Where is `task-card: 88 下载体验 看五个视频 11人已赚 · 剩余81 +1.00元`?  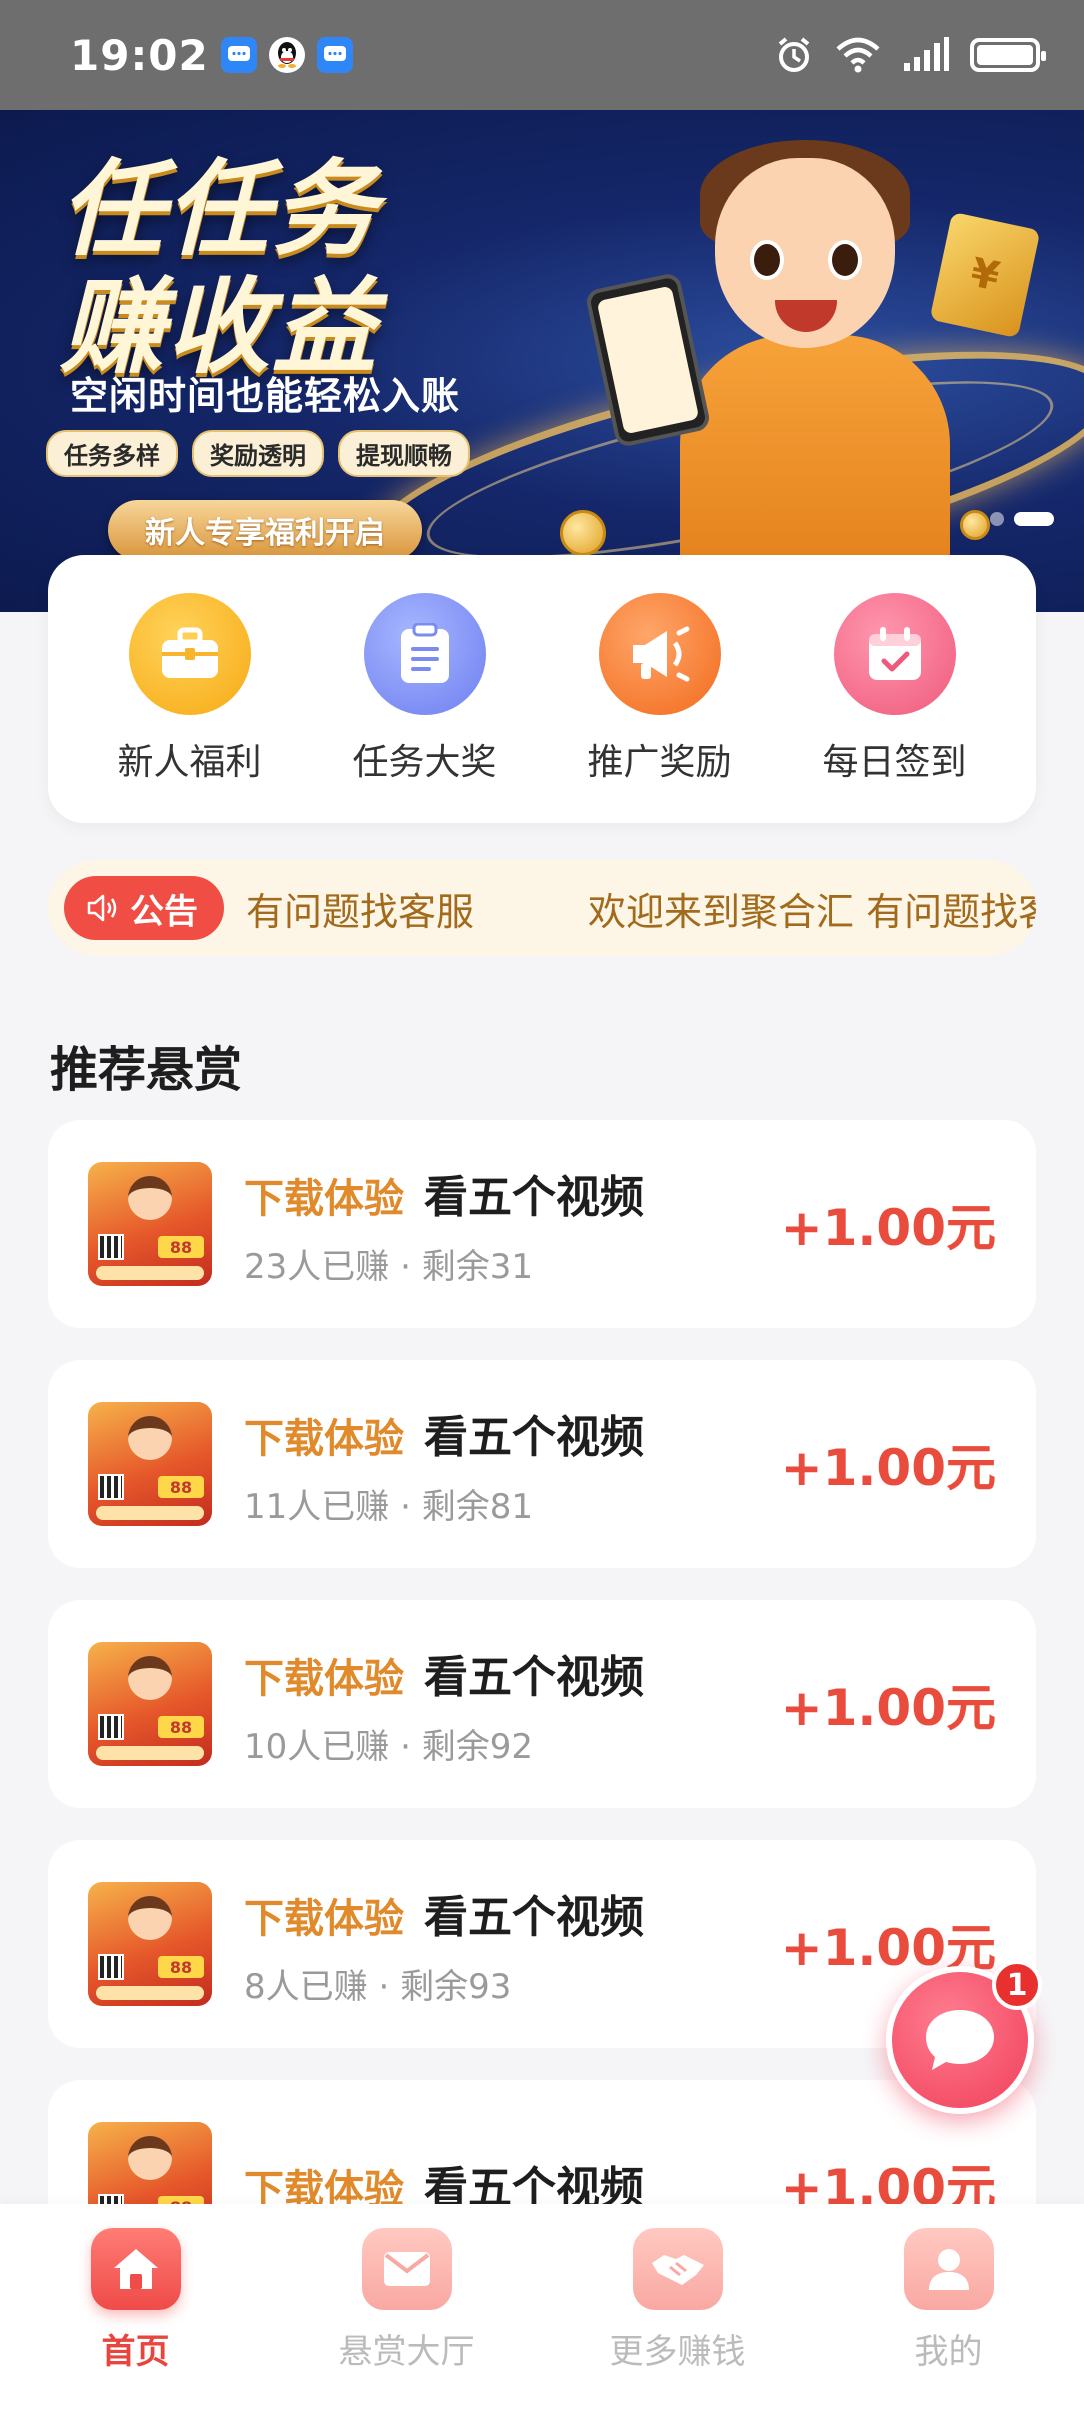
task-card: 88 下载体验 看五个视频 11人已赚 · 剩余81 +1.00元 is located at coordinates (542, 1464).